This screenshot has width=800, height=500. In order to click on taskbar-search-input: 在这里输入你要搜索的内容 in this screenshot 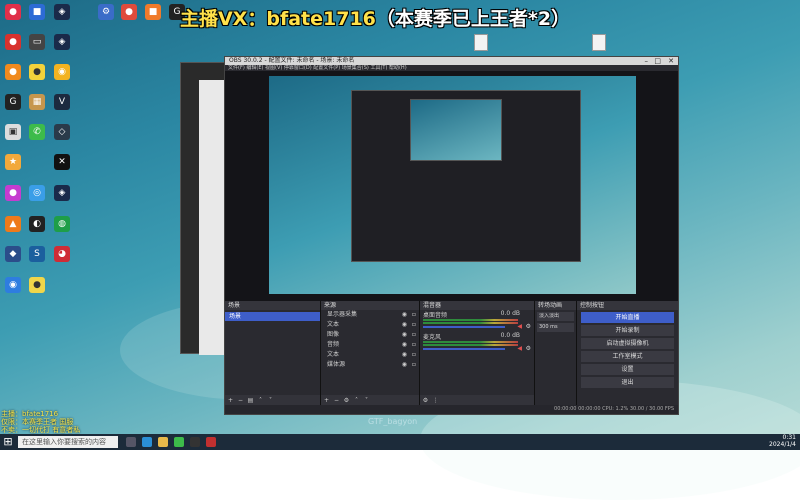, I will do `click(68, 442)`.